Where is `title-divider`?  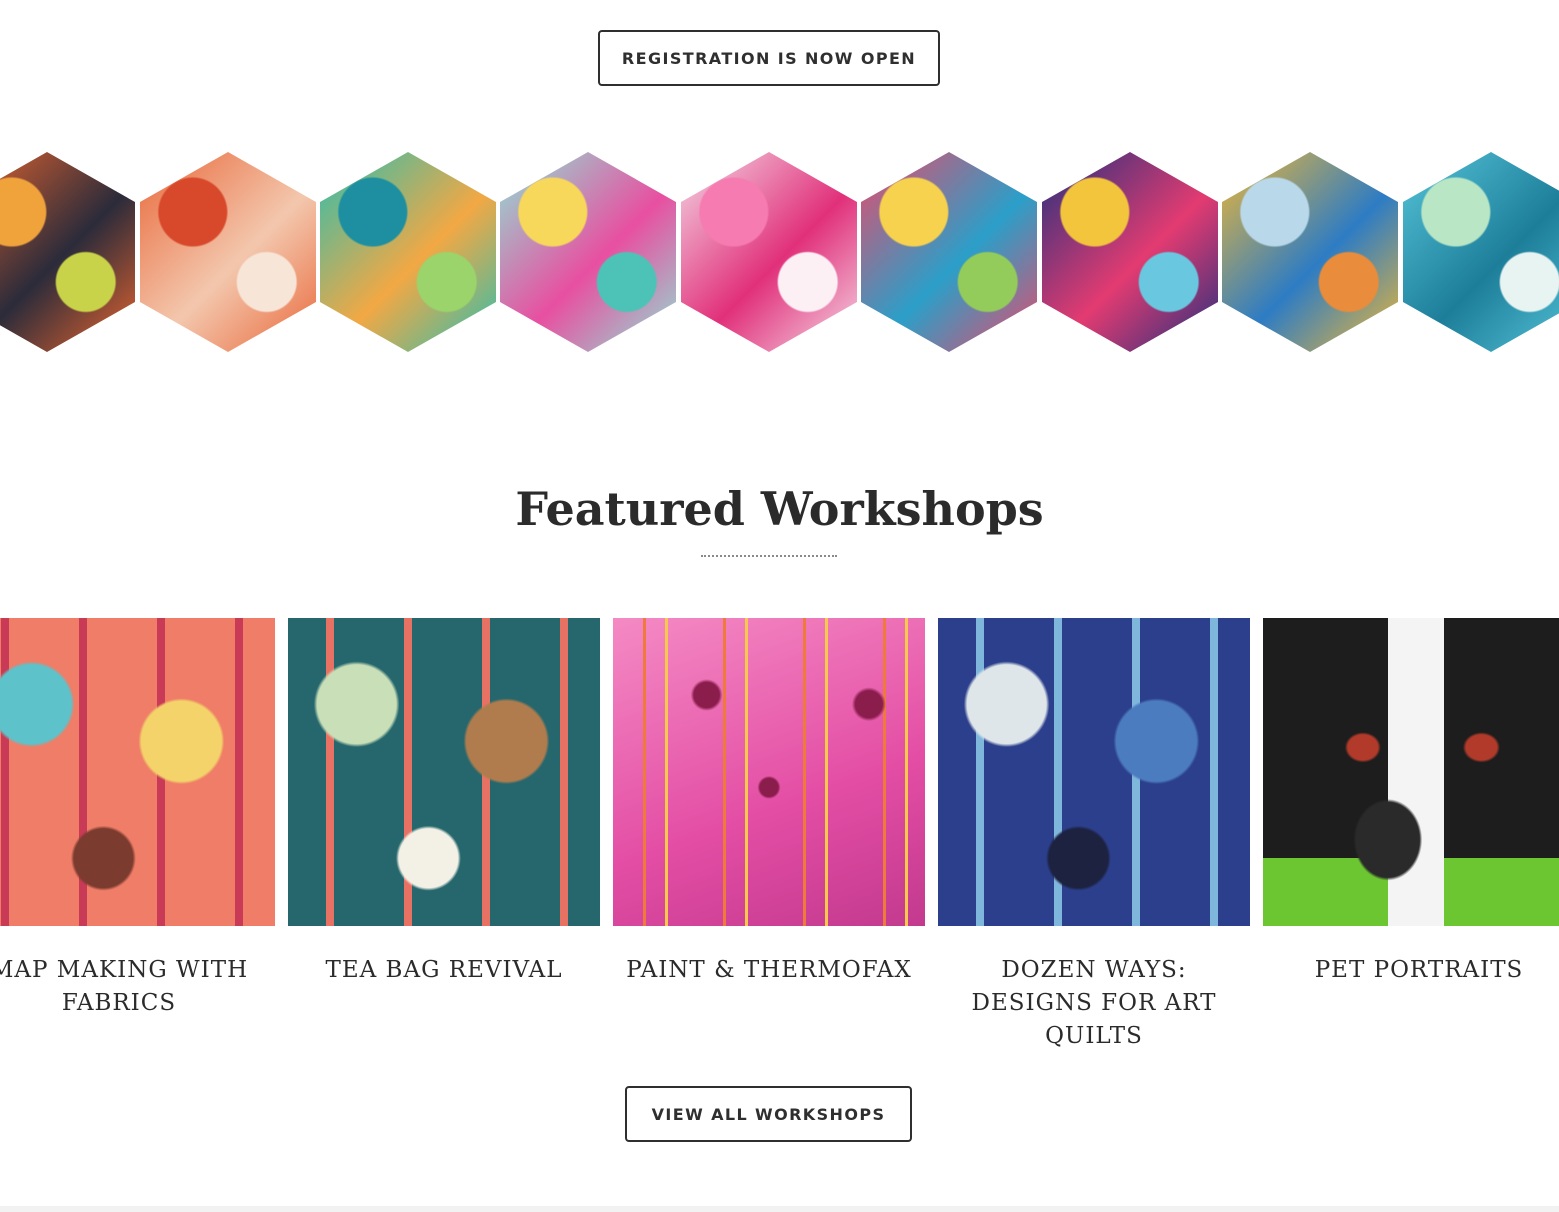 title-divider is located at coordinates (769, 556).